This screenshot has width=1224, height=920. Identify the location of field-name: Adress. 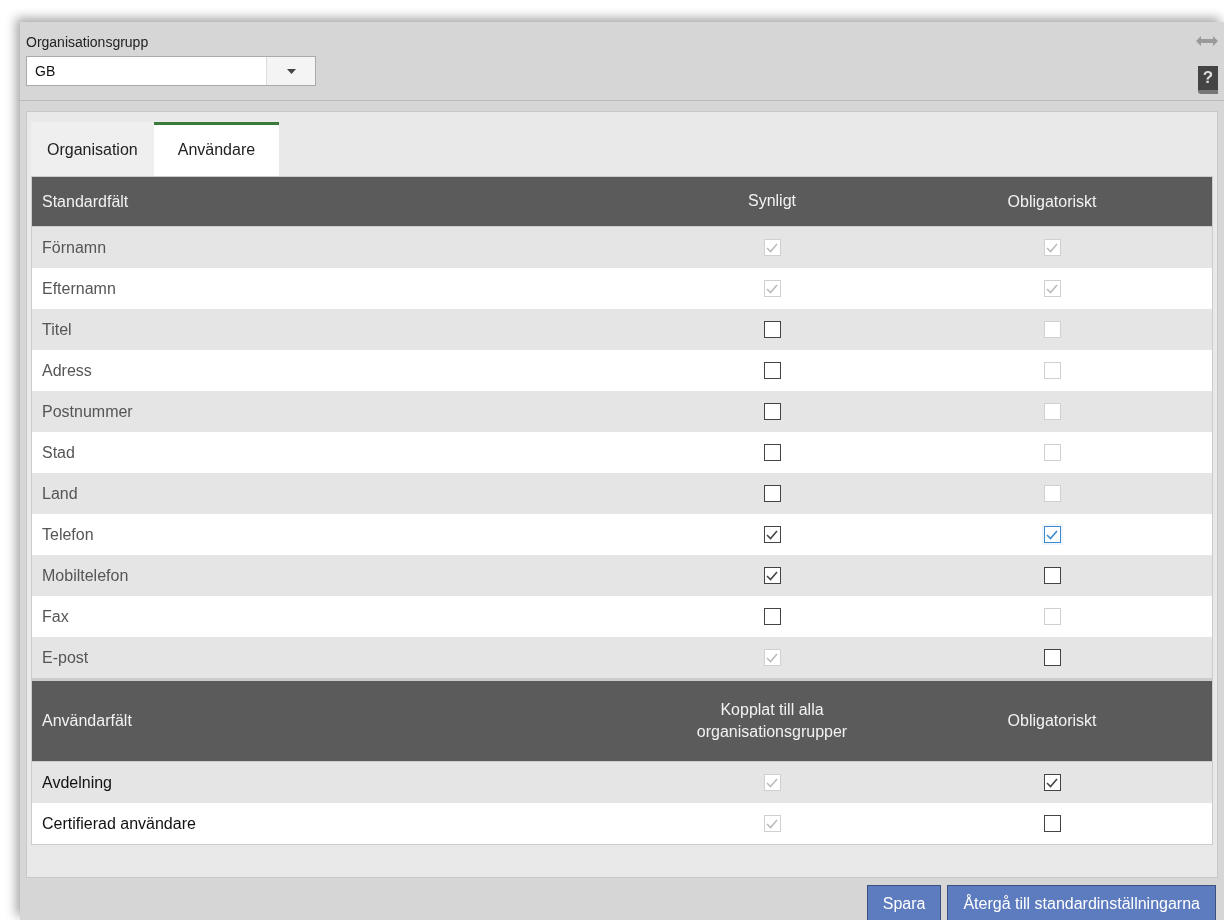
(67, 370).